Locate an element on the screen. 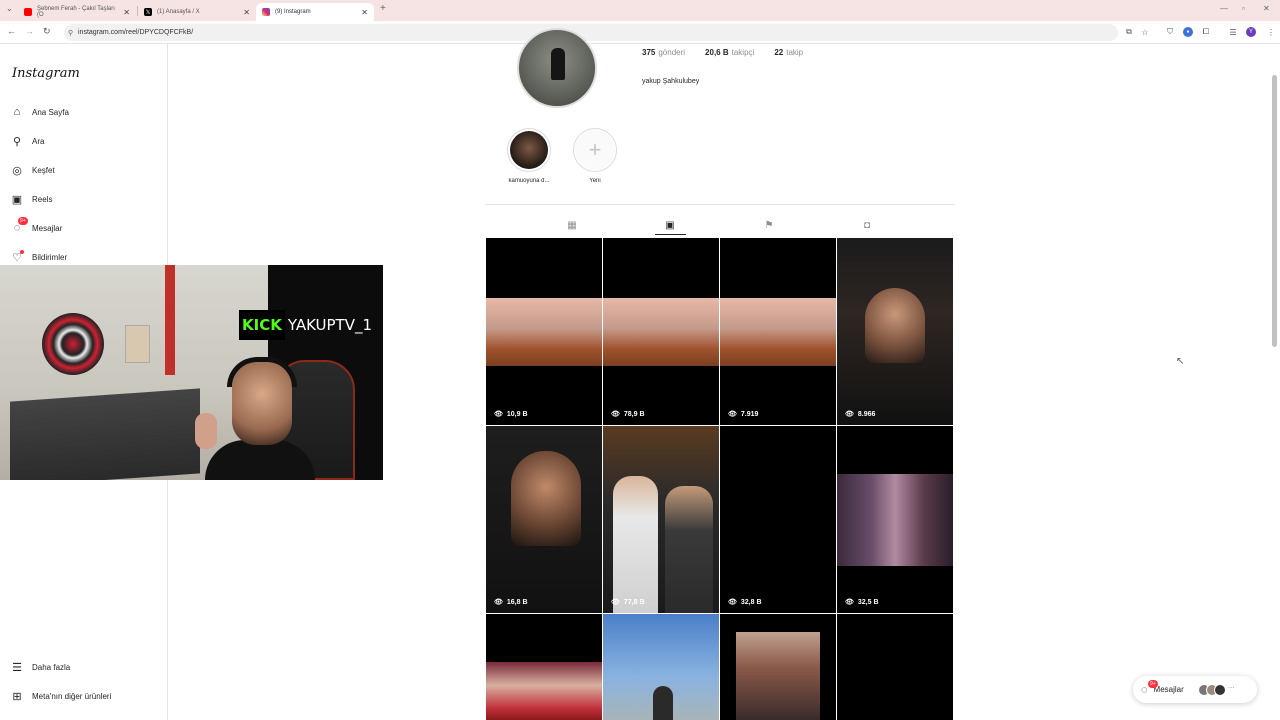 The height and width of the screenshot is (720, 1280). new-tab-button: + is located at coordinates (383, 8).